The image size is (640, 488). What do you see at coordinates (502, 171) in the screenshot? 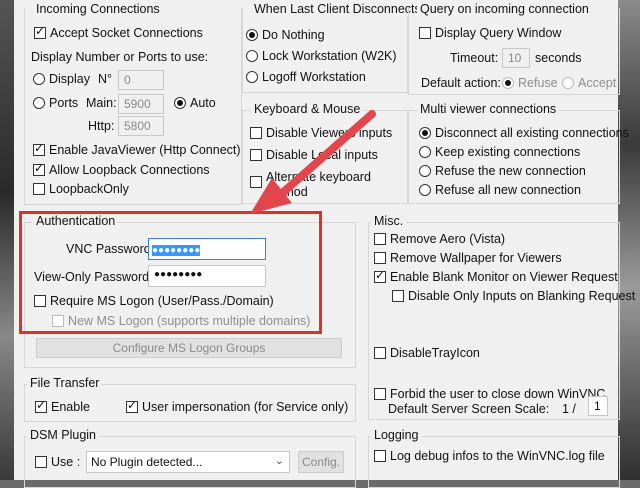
I see `refuse-new-radio: Refuse the new connection` at bounding box center [502, 171].